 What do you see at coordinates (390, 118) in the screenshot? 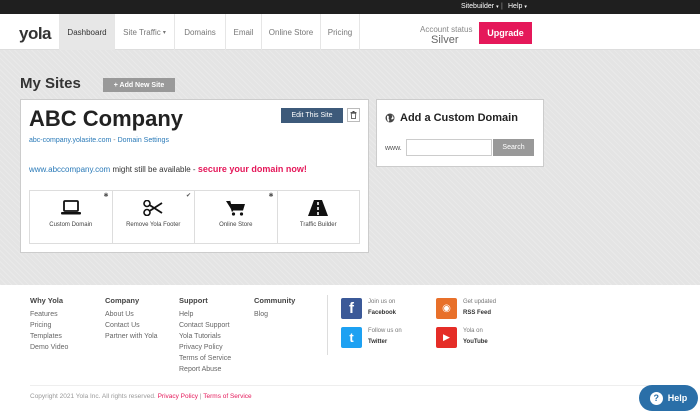
I see `globe-icon` at bounding box center [390, 118].